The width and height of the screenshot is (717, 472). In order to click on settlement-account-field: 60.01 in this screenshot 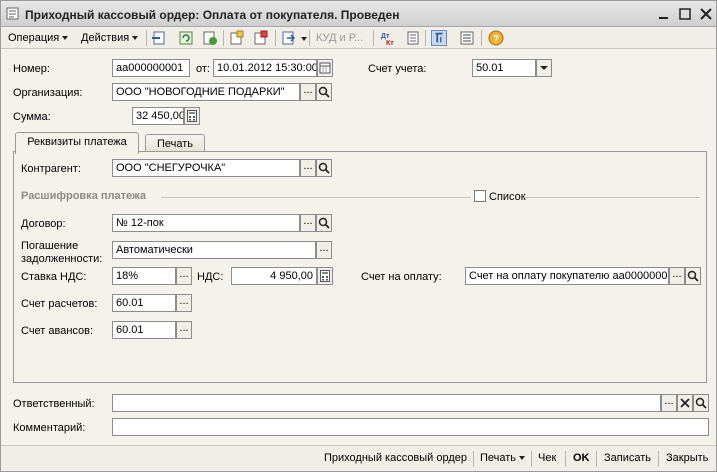, I will do `click(144, 303)`.